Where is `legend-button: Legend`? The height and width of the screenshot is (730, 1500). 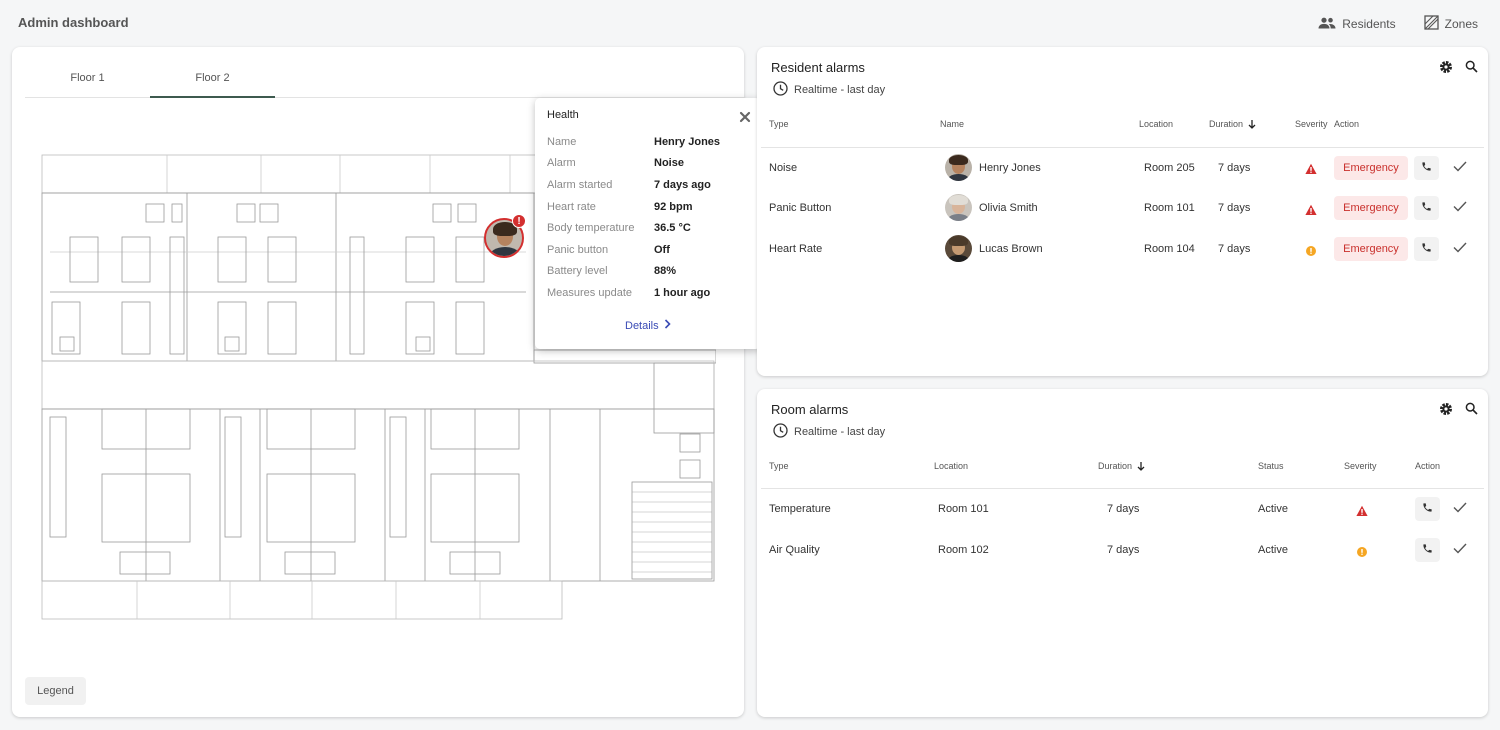 legend-button: Legend is located at coordinates (55, 691).